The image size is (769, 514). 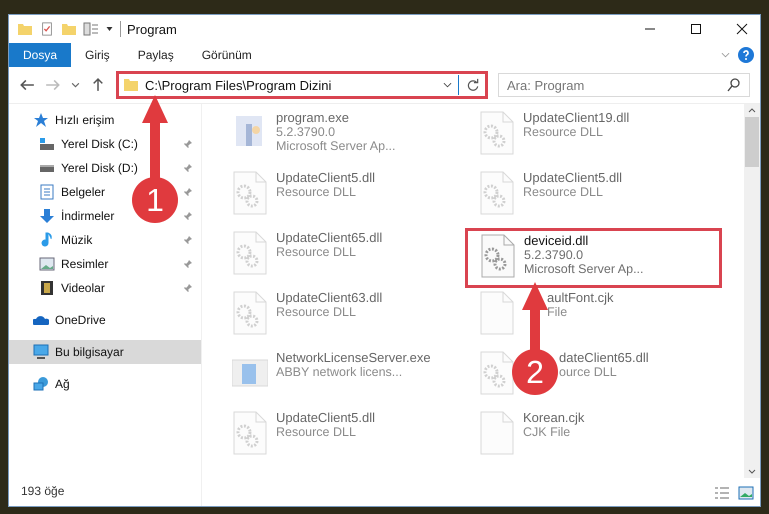 I want to click on file-name: dateClient65.dll, so click(x=604, y=357).